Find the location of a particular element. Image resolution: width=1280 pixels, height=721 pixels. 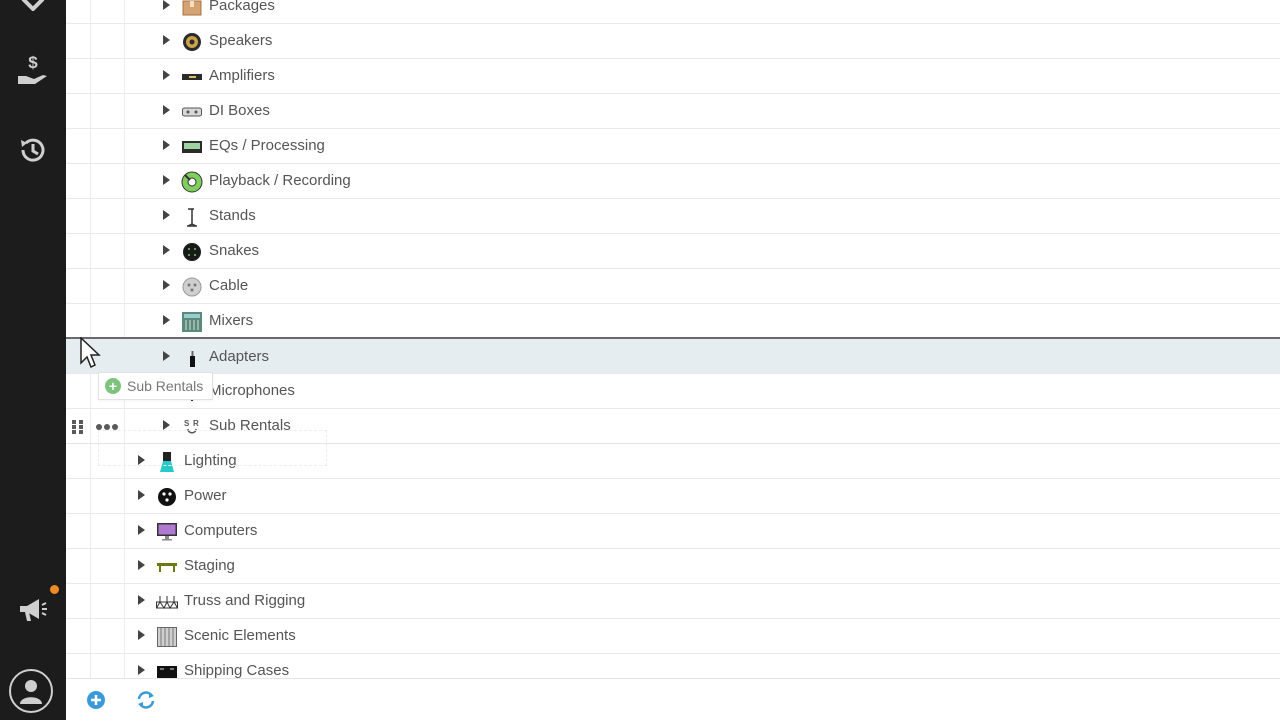

add-indicator-icon: + is located at coordinates (113, 386).